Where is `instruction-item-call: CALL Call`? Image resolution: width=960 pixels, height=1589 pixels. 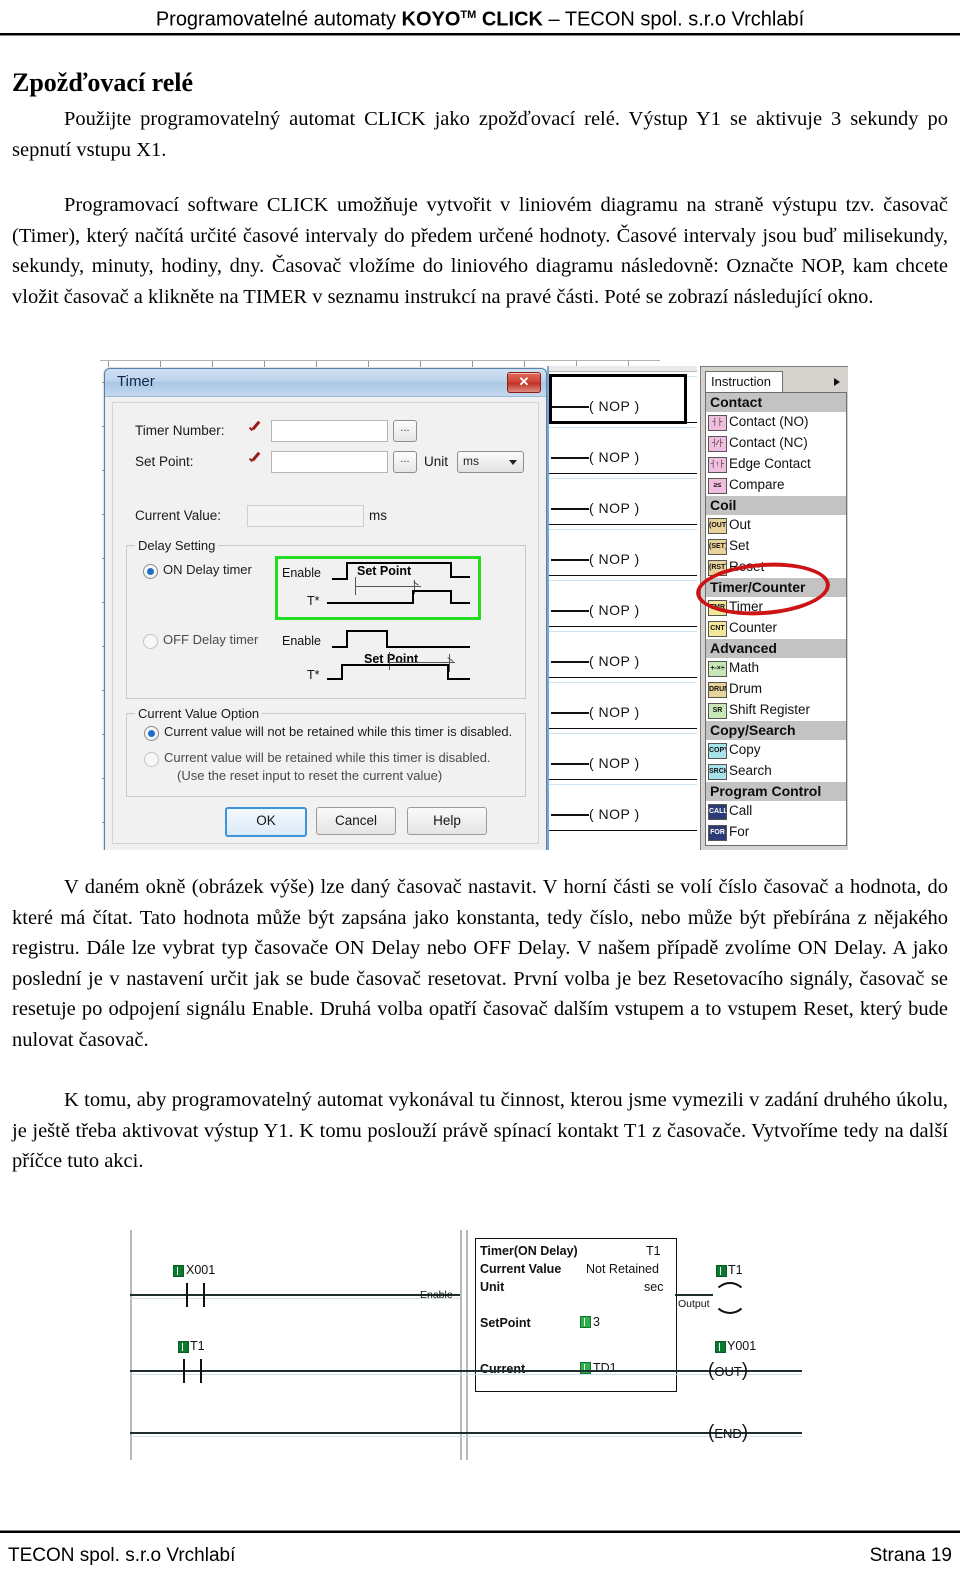
instruction-item-call: CALL Call is located at coordinates (776, 811).